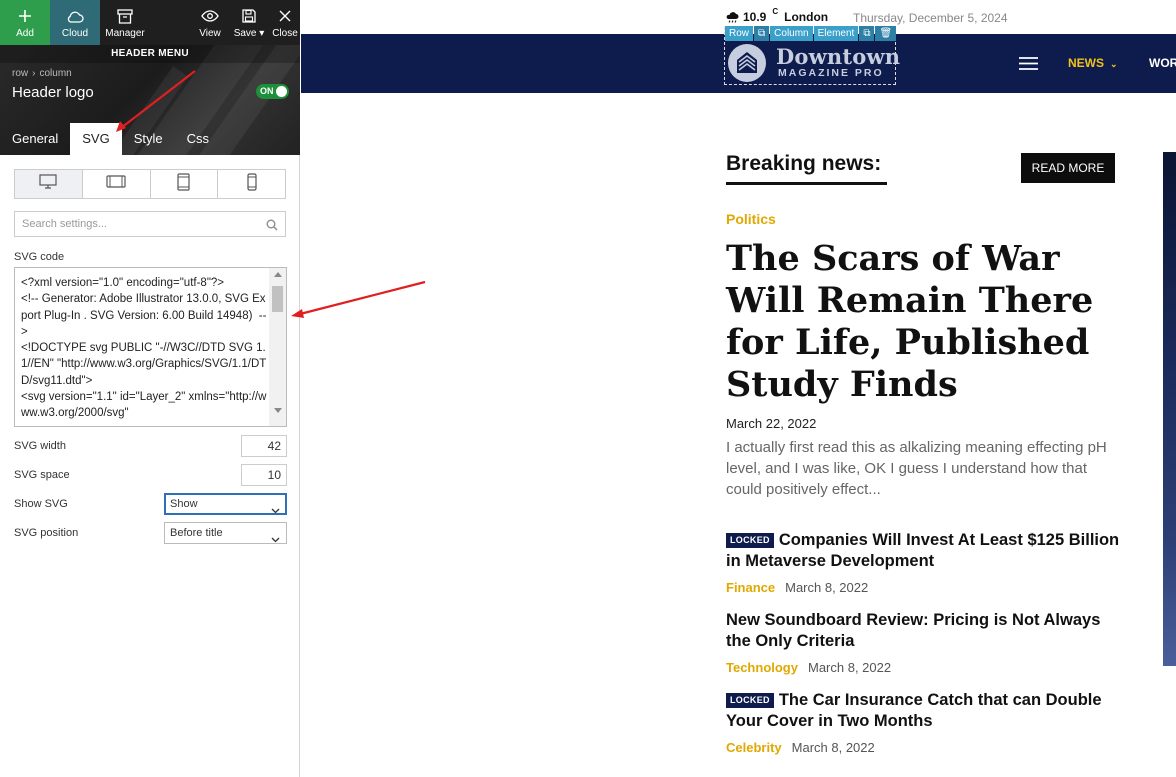 Image resolution: width=1176 pixels, height=777 pixels. Describe the element at coordinates (886, 33) in the screenshot. I see `trash-icon: 🗑` at that location.